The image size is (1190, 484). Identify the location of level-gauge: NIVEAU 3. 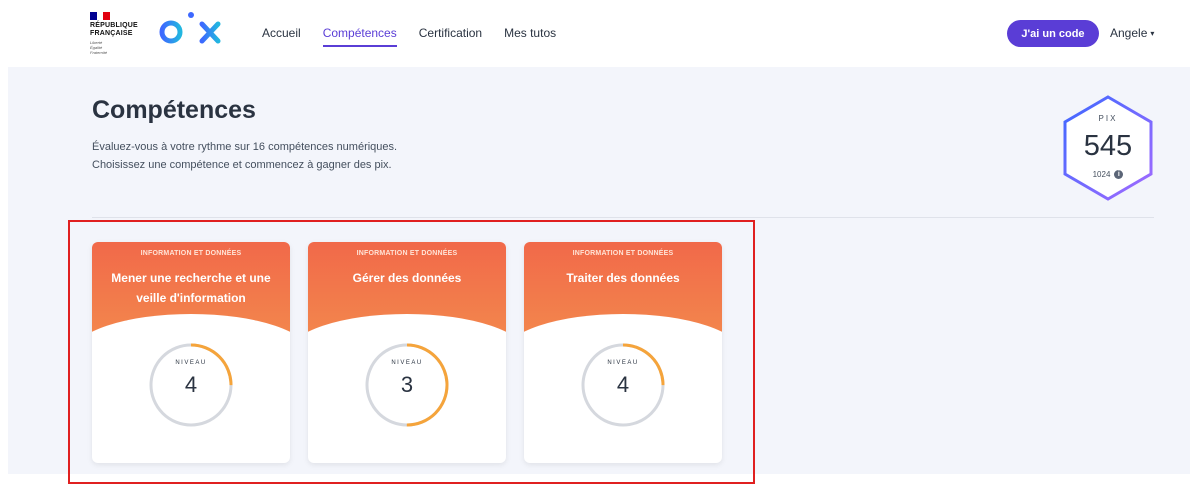
(407, 385).